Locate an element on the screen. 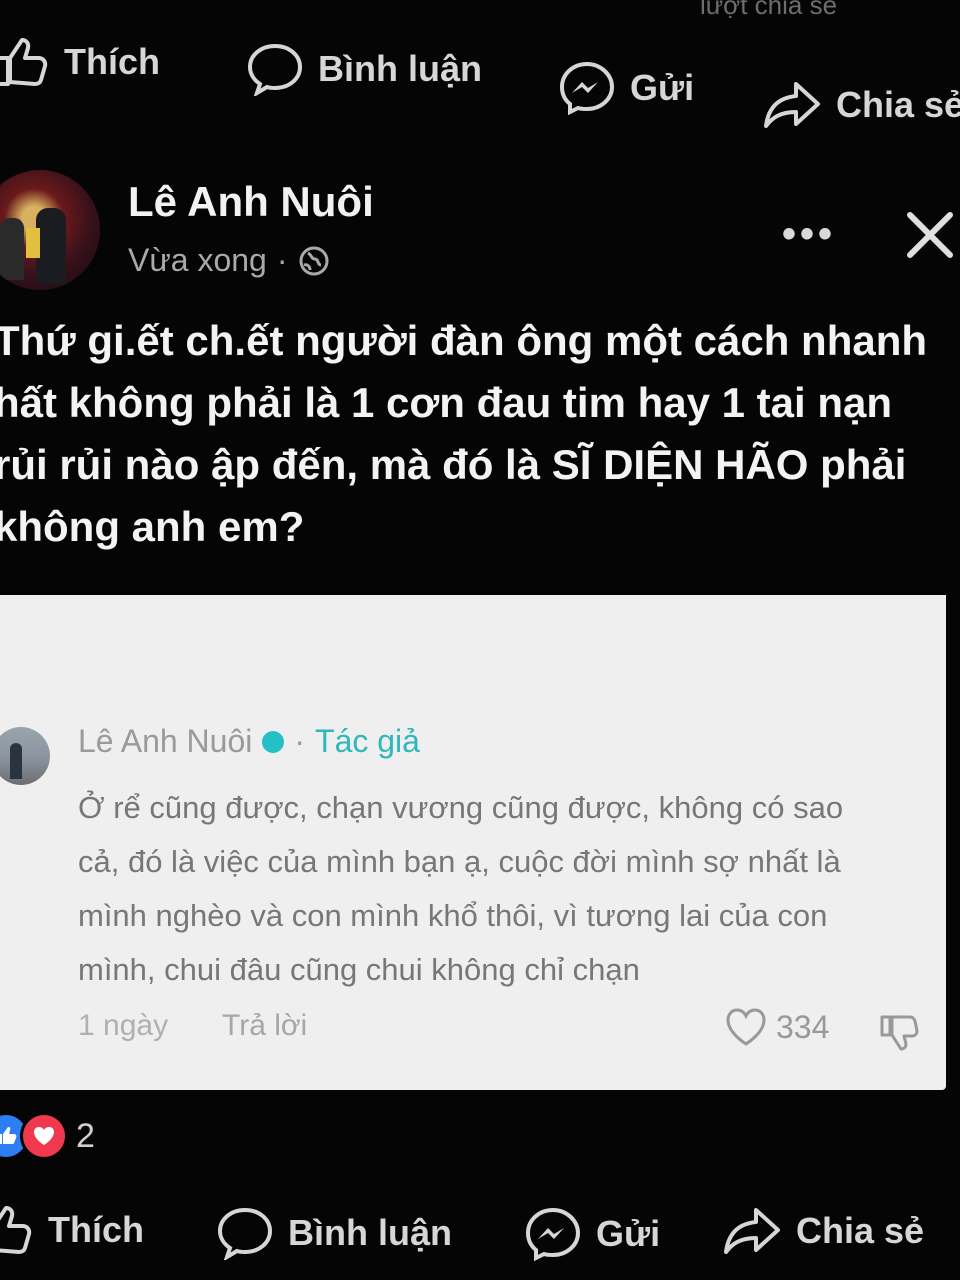 The height and width of the screenshot is (1280, 960). bottom-like-label: Thích is located at coordinates (96, 1229).